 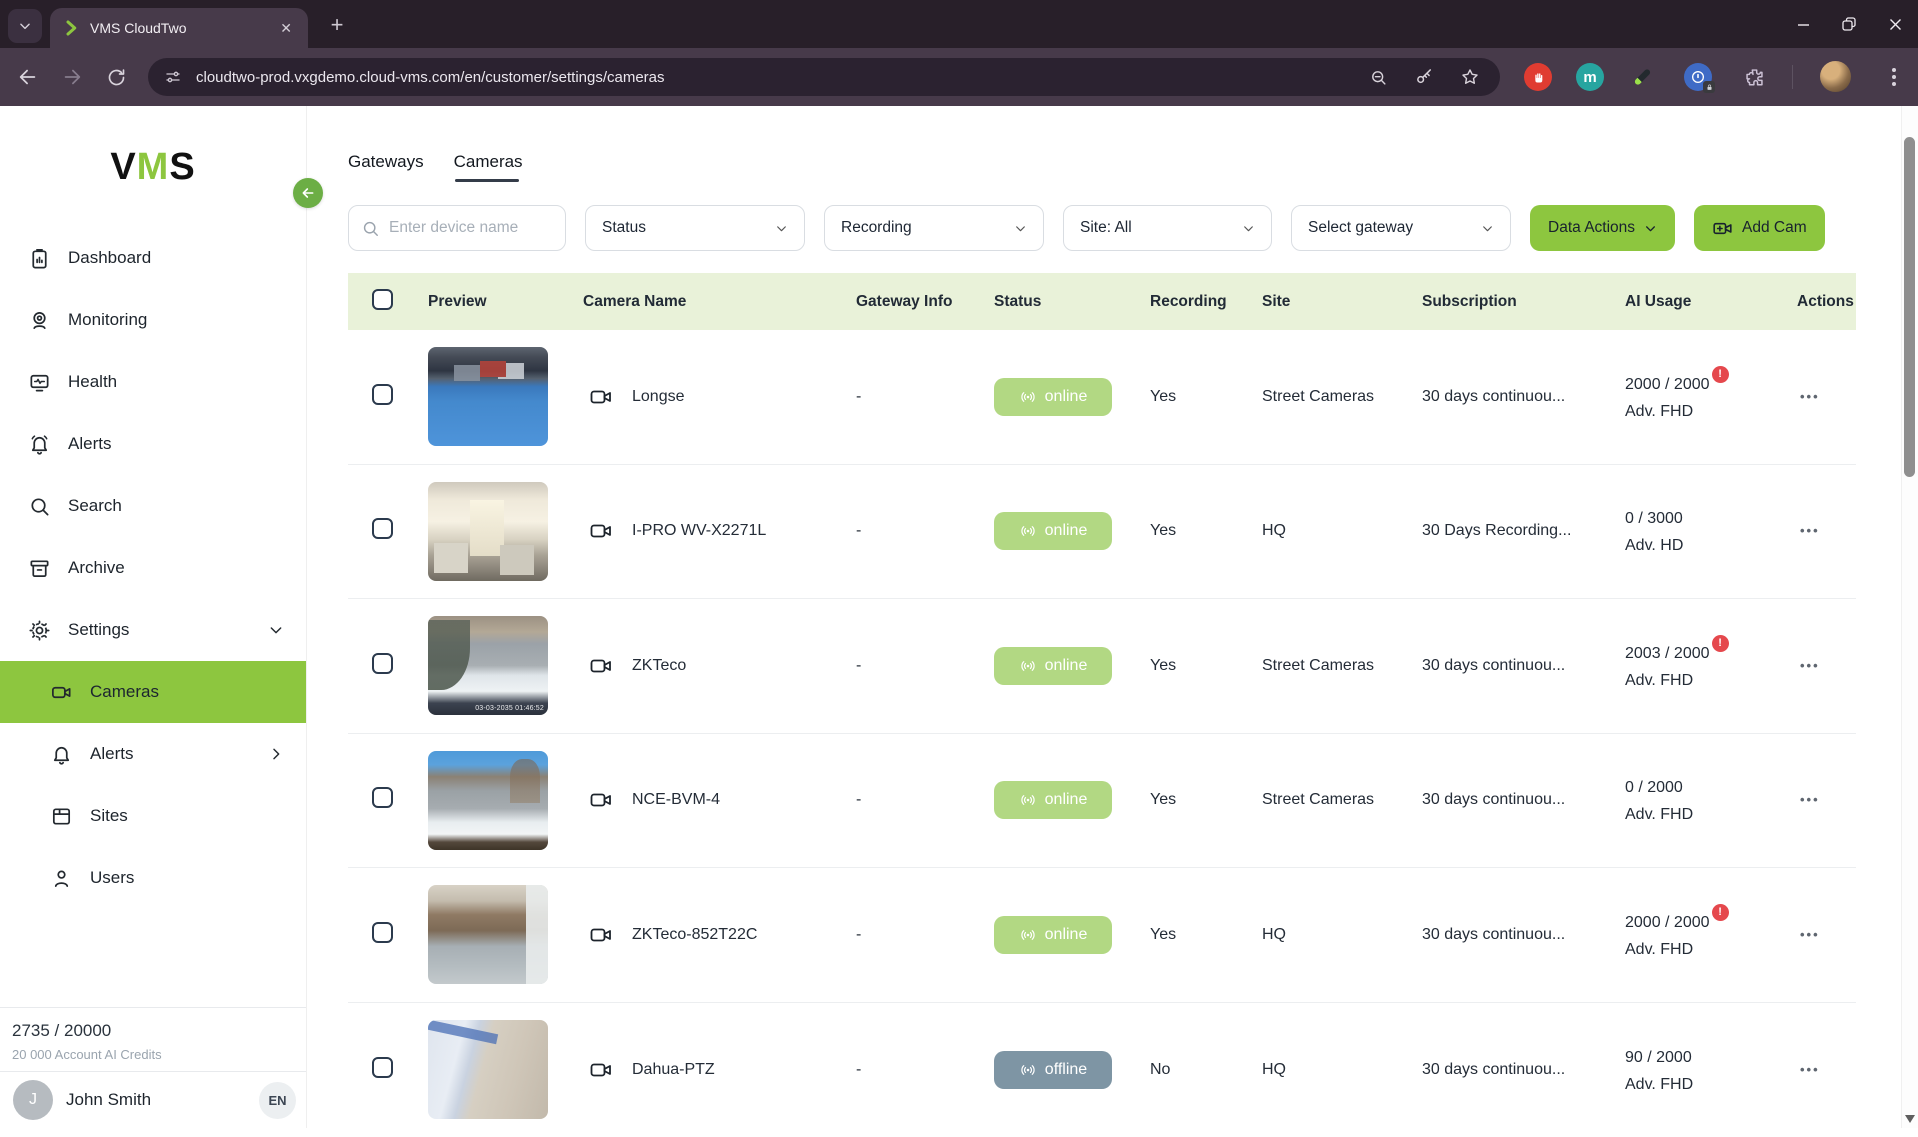 What do you see at coordinates (277, 1100) in the screenshot?
I see `language-selector: EN` at bounding box center [277, 1100].